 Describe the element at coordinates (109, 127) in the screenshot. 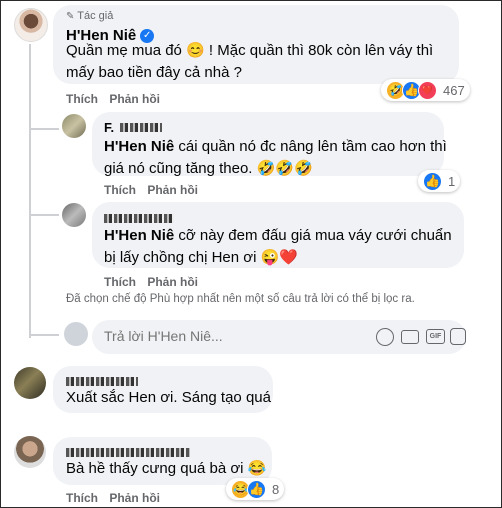

I see `reply-1-author-name: F.` at that location.